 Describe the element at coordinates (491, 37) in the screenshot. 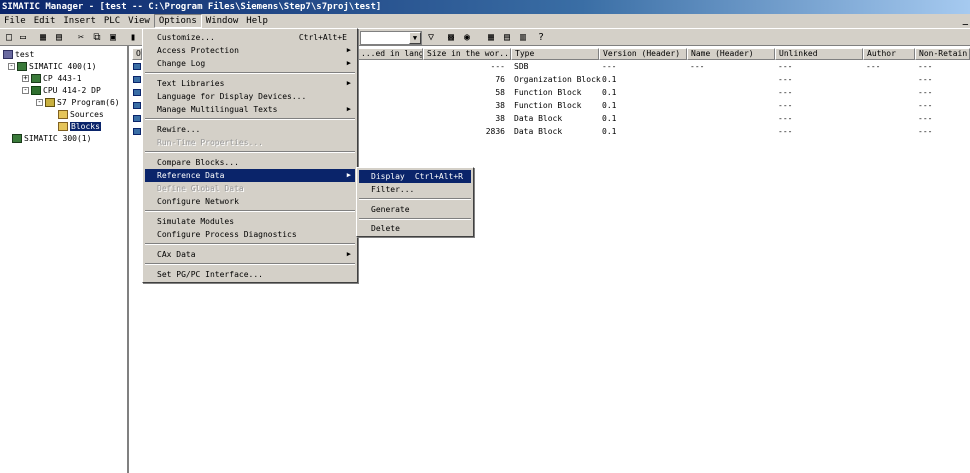

I see `large-icons-icon: ▦` at that location.